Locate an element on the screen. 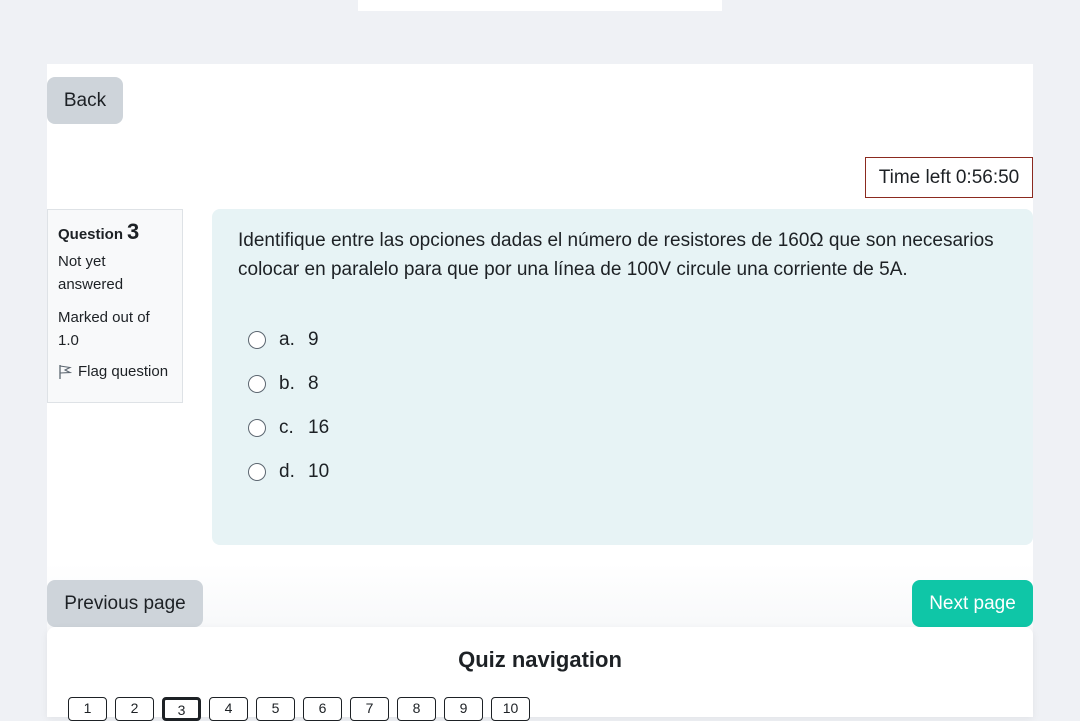 The width and height of the screenshot is (1080, 721). timer-label: Time left is located at coordinates (914, 177).